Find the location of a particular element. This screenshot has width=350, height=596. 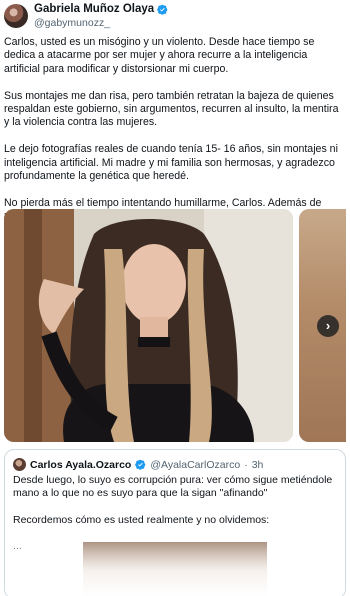

quoted-timestamp: 3h is located at coordinates (258, 465).